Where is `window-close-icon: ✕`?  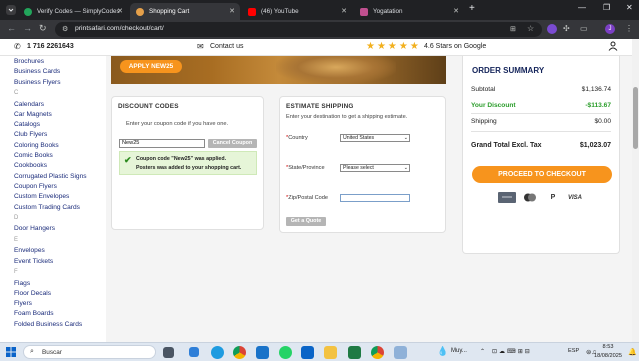
window-close-icon: ✕ is located at coordinates (629, 7).